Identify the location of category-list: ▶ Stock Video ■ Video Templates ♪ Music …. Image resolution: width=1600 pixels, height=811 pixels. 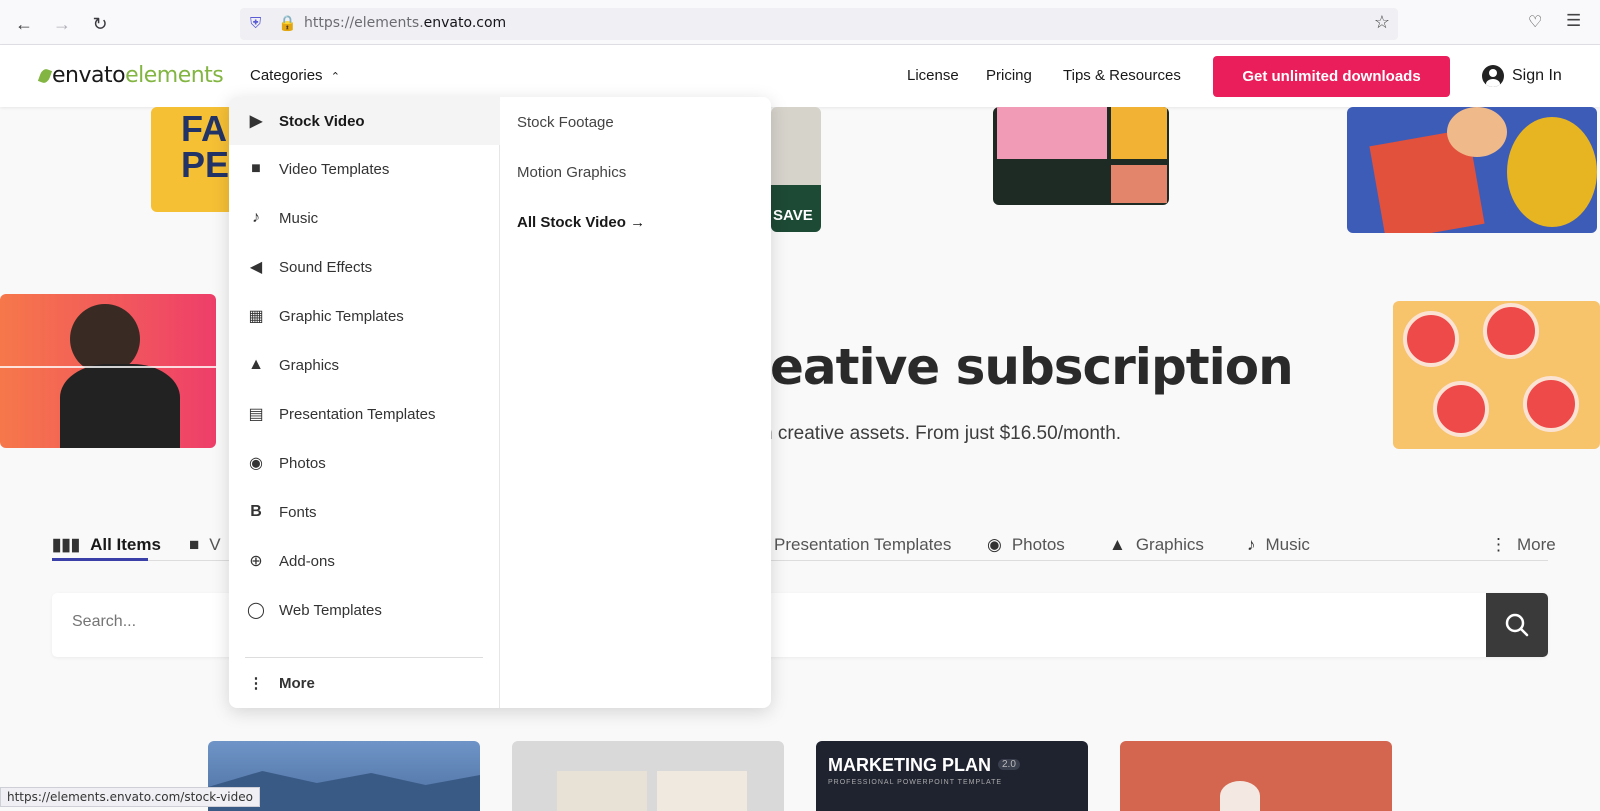
(364, 402).